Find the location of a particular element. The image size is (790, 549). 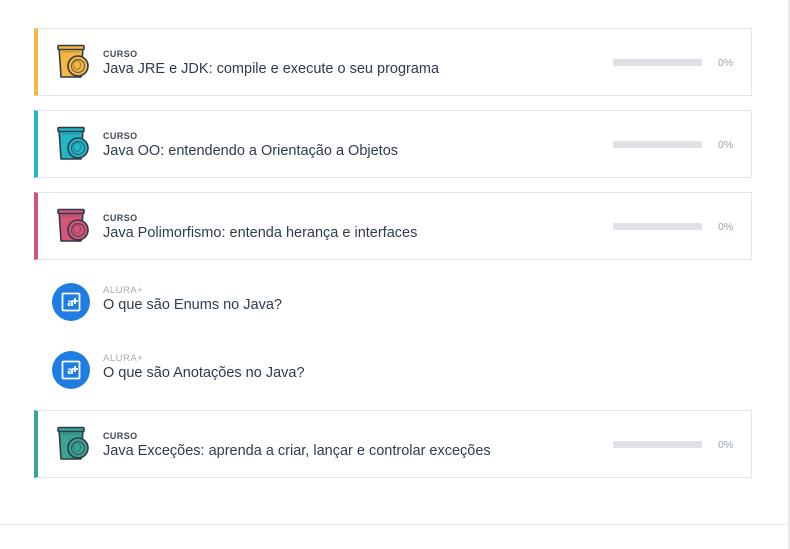

footer-area is located at coordinates (394, 537).